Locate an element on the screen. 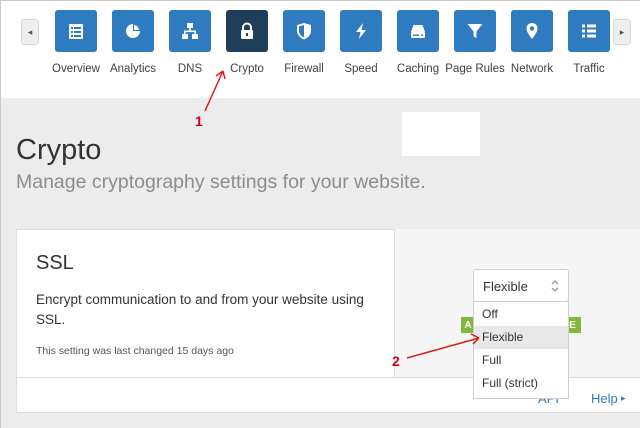 Image resolution: width=640 pixels, height=428 pixels. ssl-title: SSL is located at coordinates (55, 263).